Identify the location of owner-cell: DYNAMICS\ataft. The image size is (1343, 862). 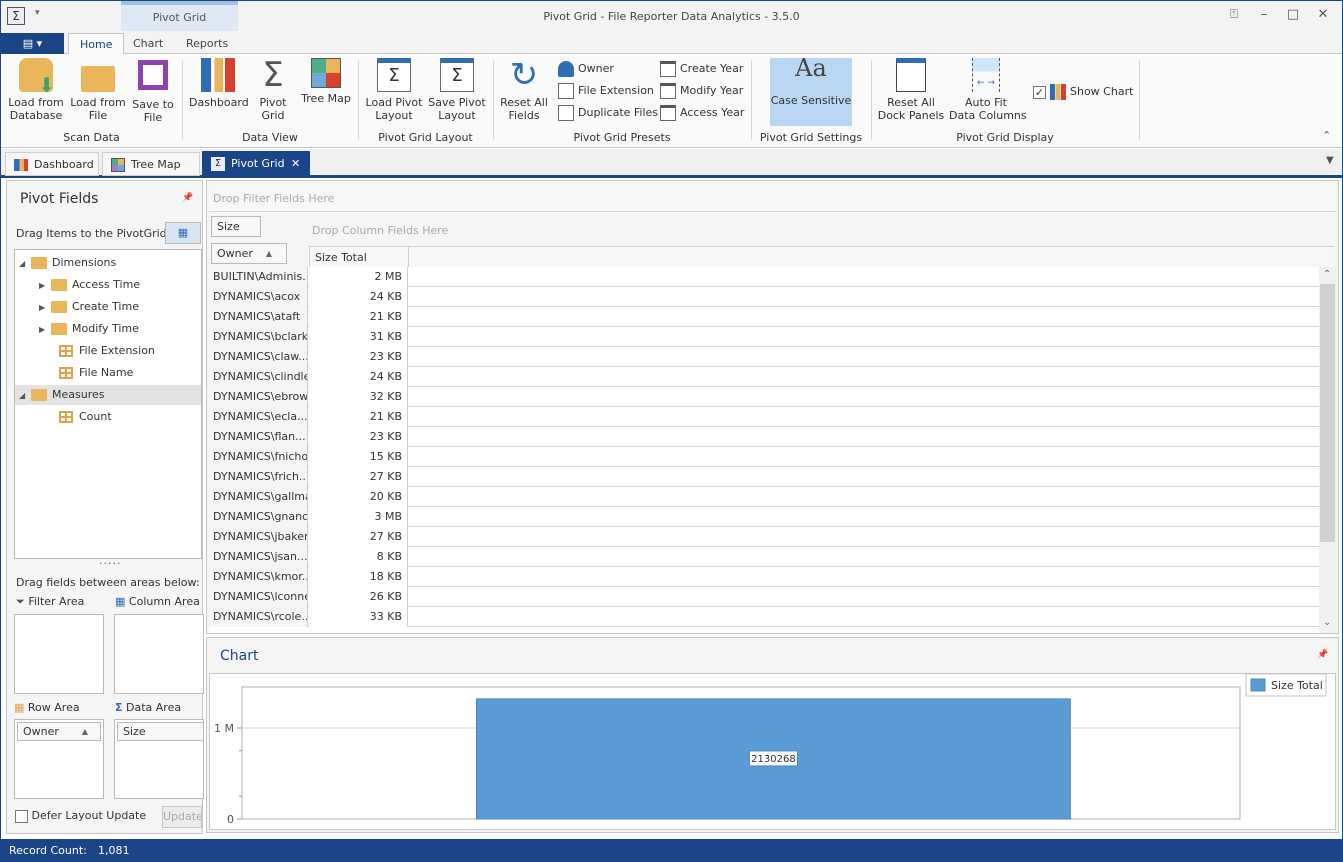
(258, 317).